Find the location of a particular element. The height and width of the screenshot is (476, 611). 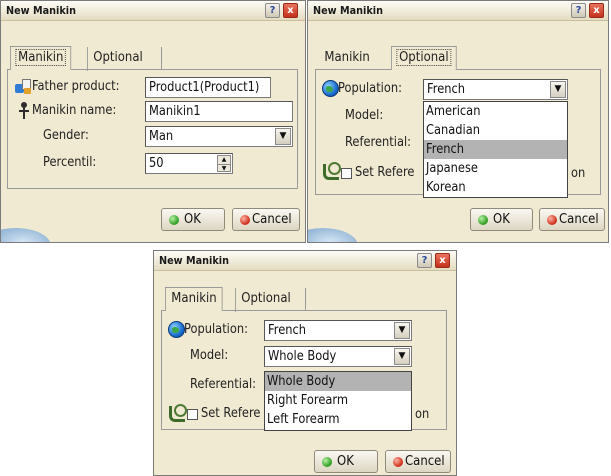

model-select: Whole Body ▼ is located at coordinates (338, 356).